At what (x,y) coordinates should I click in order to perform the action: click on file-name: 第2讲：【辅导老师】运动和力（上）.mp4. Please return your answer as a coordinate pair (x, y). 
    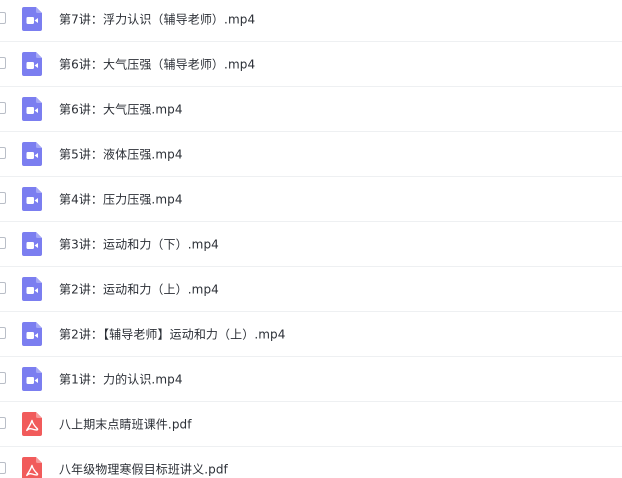
    Looking at the image, I should click on (172, 334).